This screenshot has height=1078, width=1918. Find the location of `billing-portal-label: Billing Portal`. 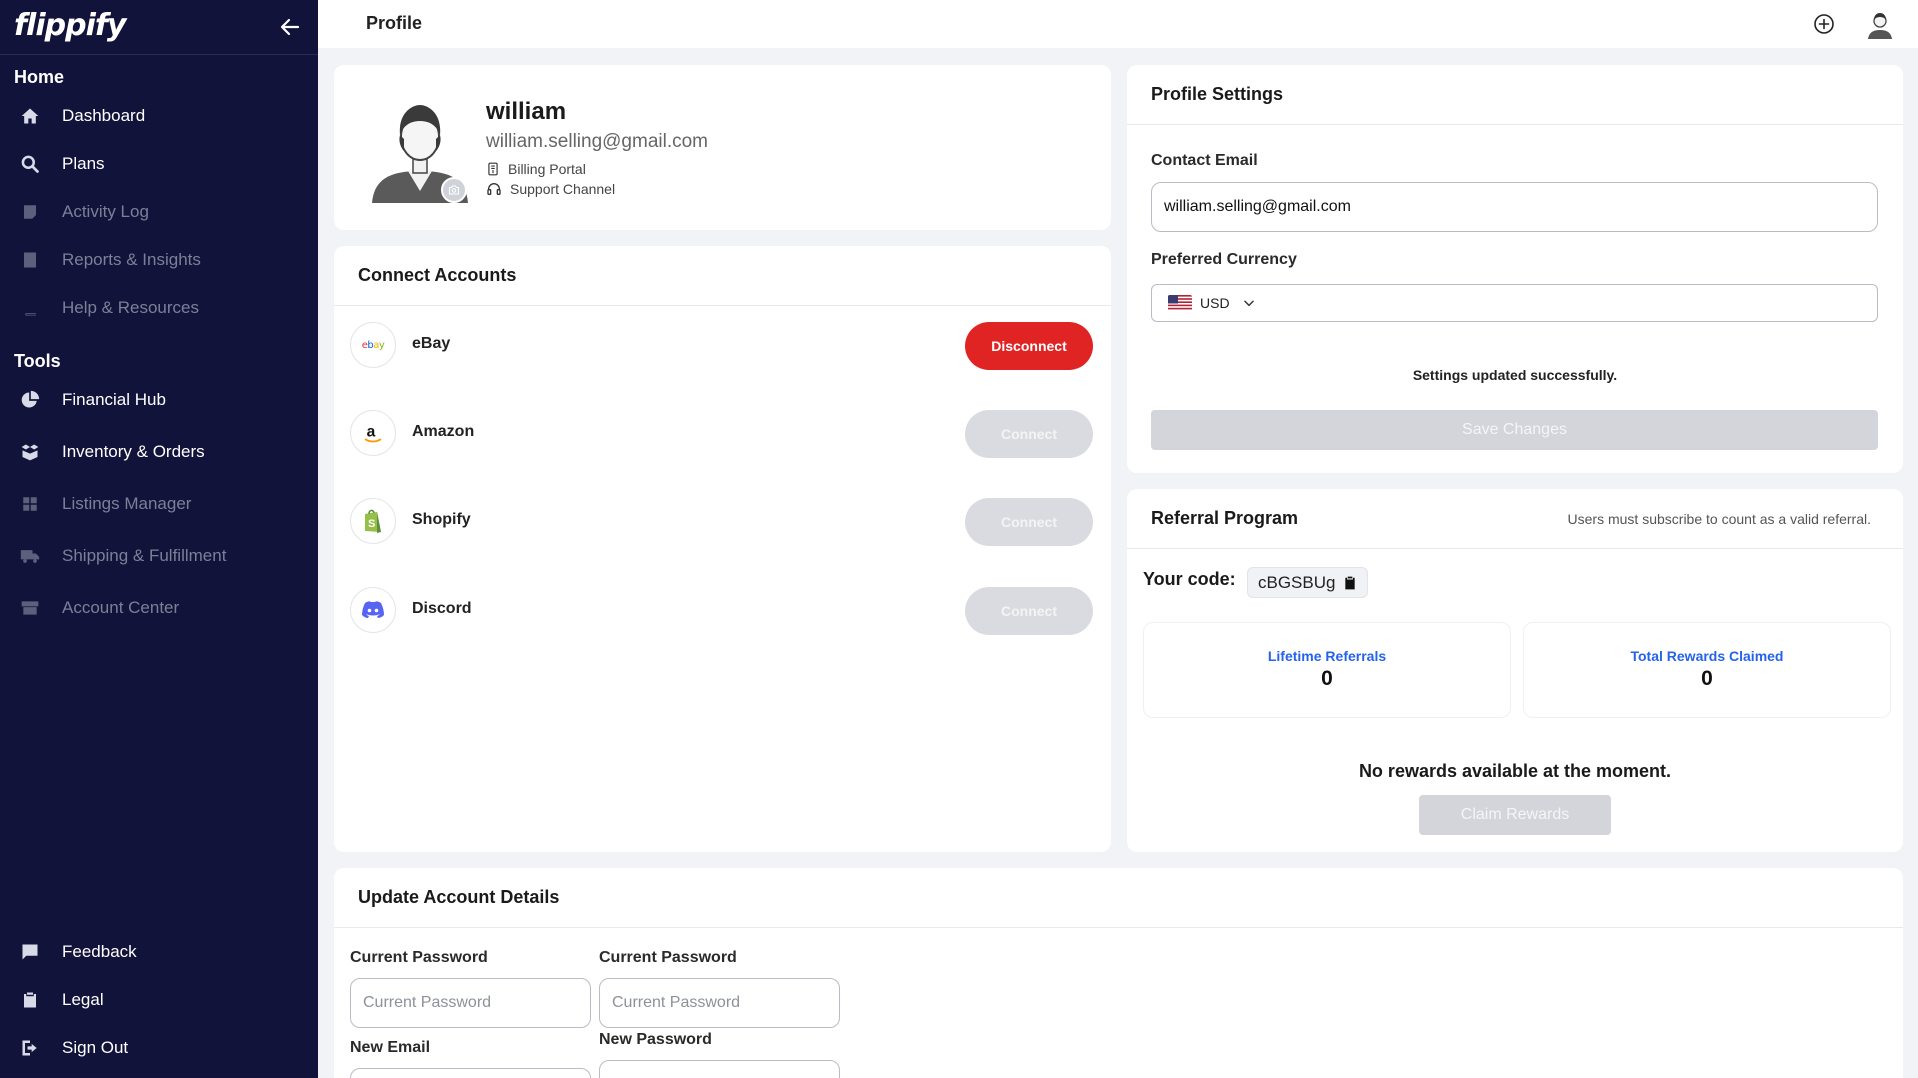

billing-portal-label: Billing Portal is located at coordinates (547, 169).